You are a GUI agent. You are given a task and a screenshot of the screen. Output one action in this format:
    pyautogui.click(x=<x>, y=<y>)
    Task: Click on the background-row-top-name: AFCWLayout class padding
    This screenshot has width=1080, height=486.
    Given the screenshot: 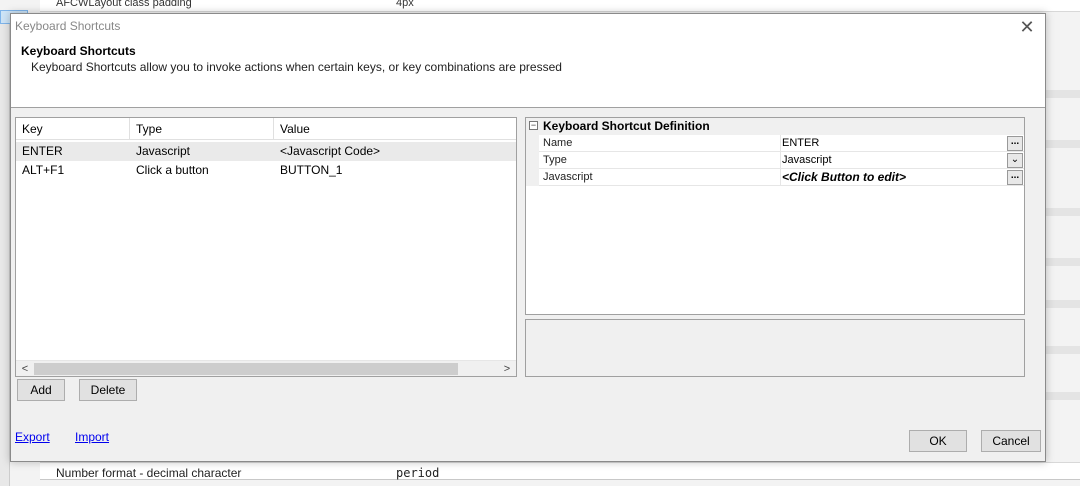 What is the action you would take?
    pyautogui.click(x=124, y=4)
    